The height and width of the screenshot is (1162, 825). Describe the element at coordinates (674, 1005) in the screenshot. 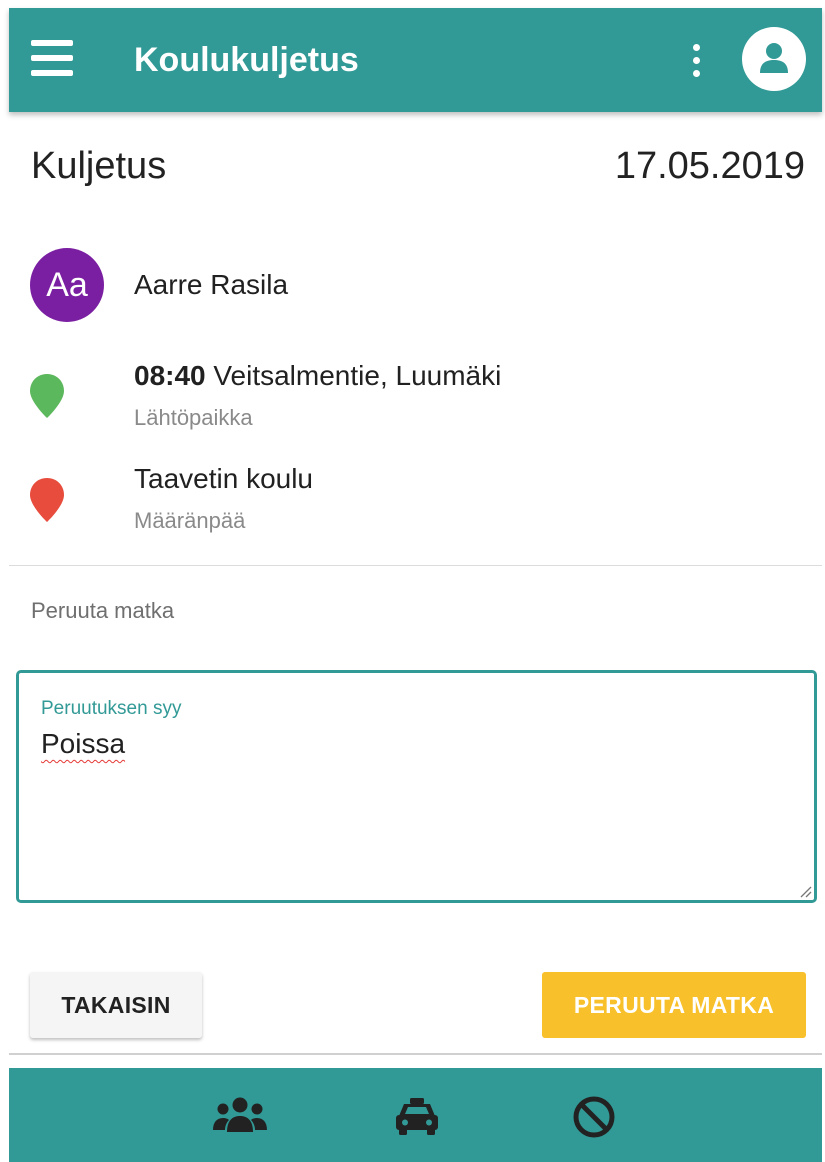

I see `cancel-trip-button: PERUUTA MATKA` at that location.